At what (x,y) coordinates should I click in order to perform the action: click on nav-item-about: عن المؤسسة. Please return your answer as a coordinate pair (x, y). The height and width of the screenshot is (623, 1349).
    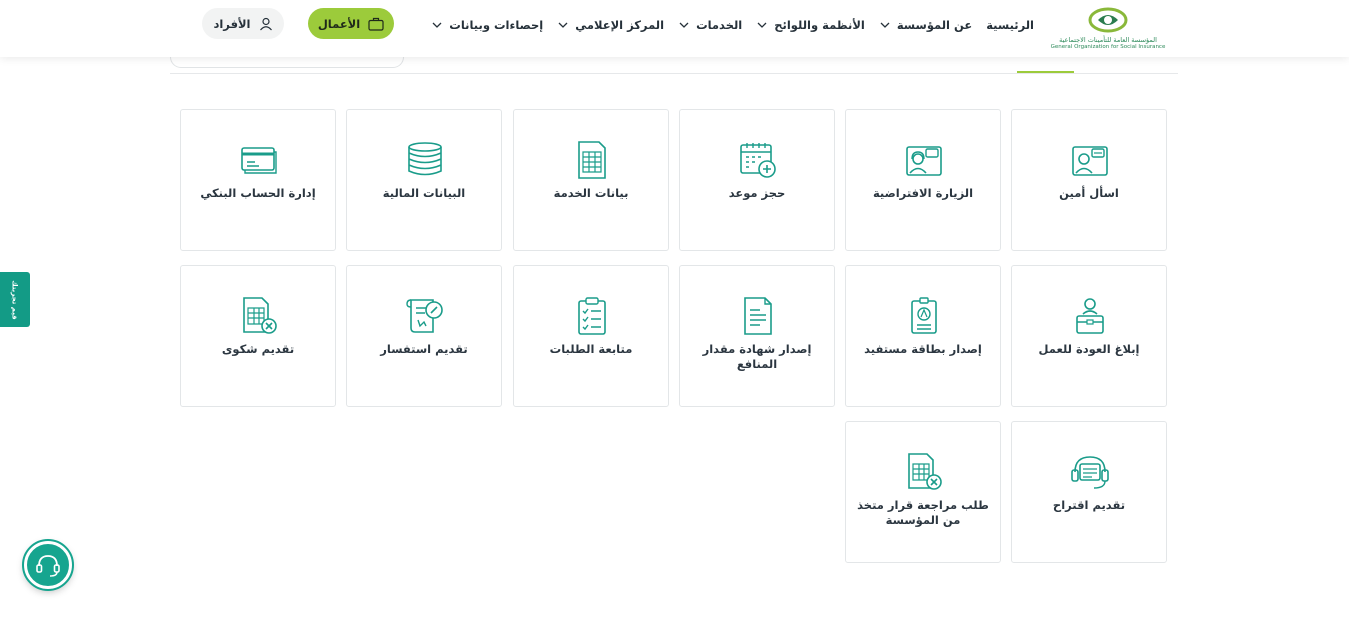
    Looking at the image, I should click on (918, 25).